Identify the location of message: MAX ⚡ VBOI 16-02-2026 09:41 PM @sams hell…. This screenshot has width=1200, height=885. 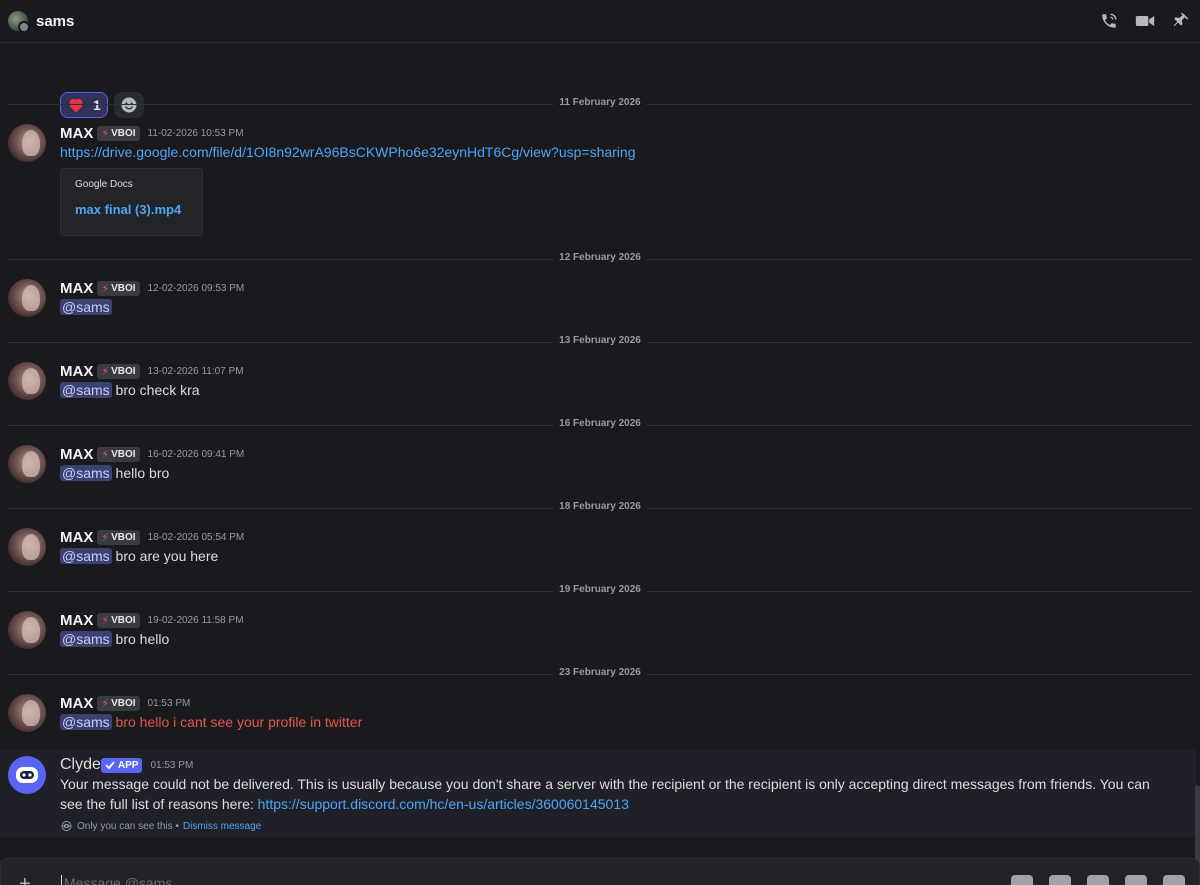
(598, 466).